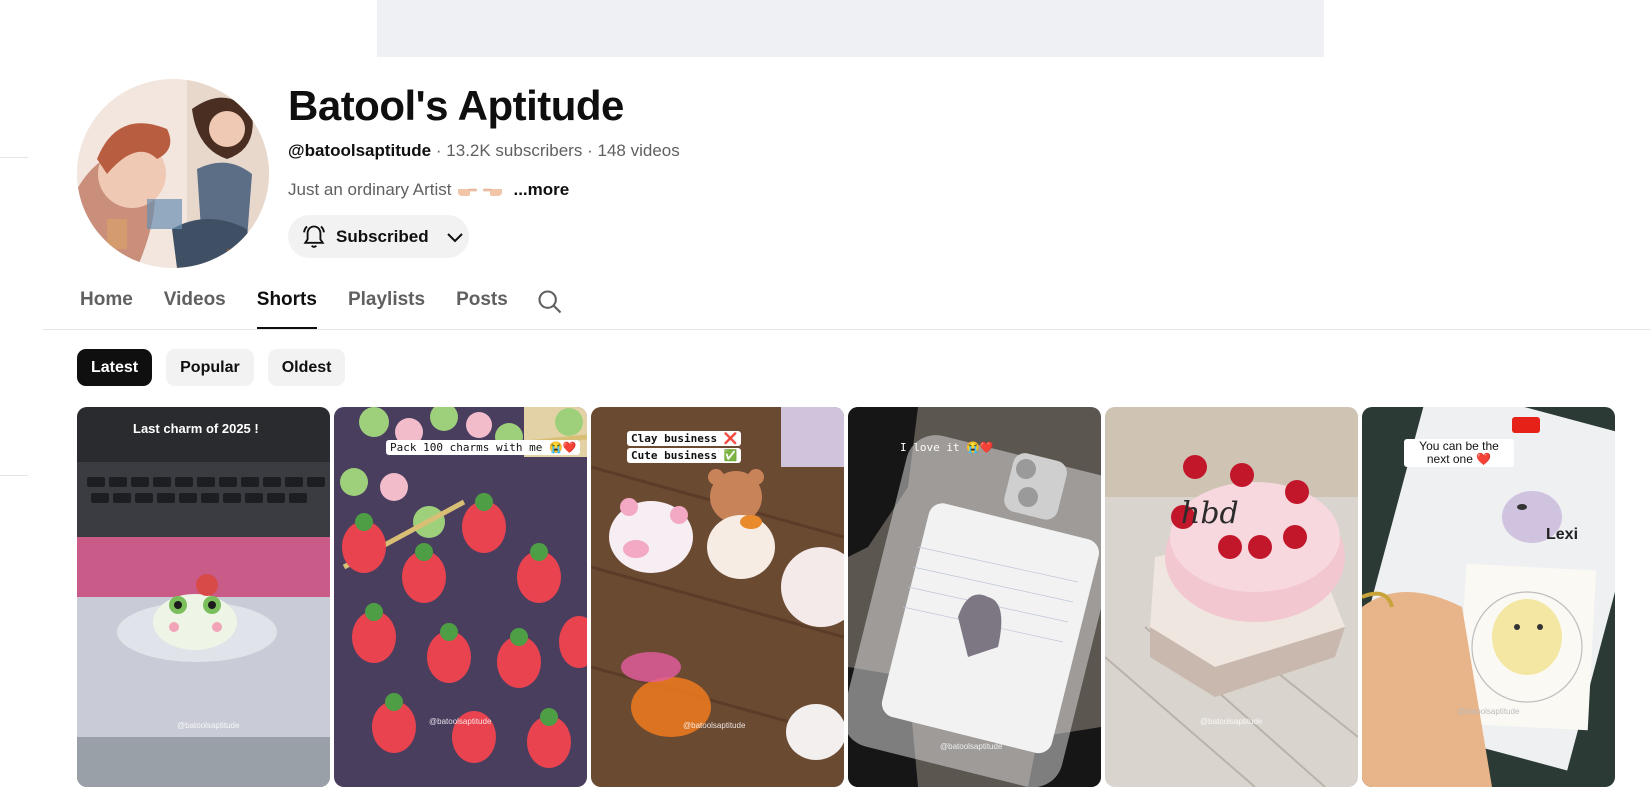  Describe the element at coordinates (314, 236) in the screenshot. I see `bell-icon` at that location.